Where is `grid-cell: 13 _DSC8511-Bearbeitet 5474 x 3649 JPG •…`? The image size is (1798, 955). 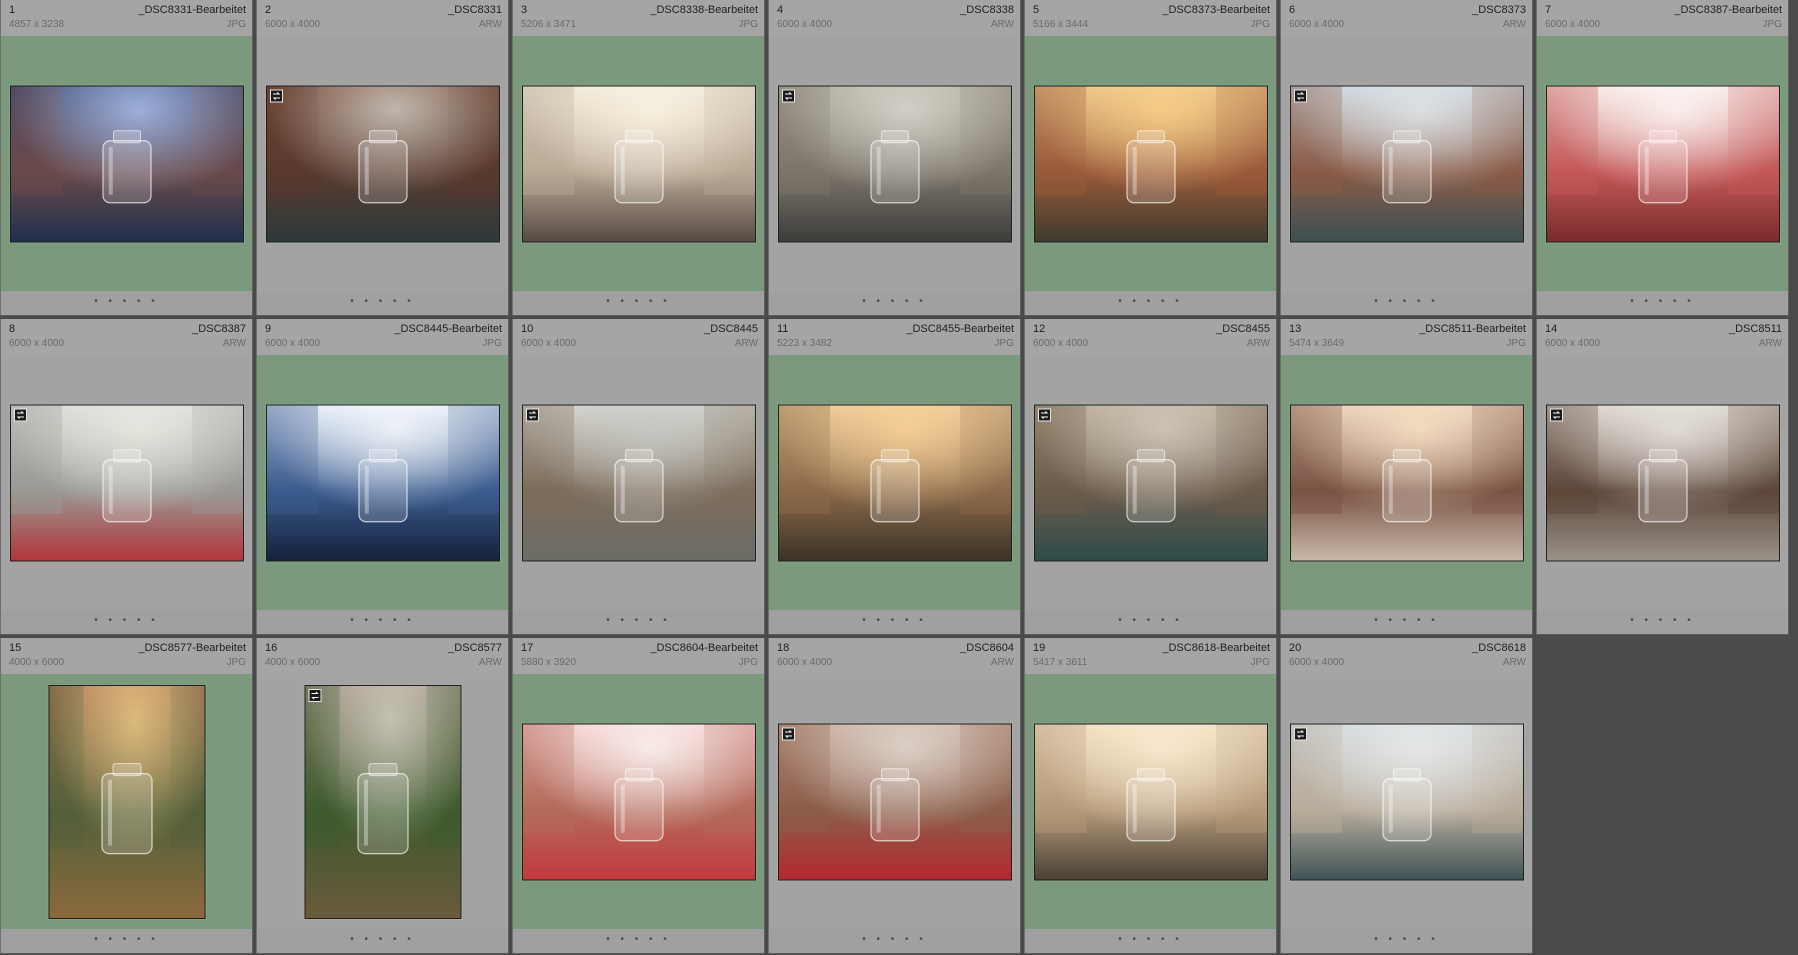
grid-cell: 13 _DSC8511-Bearbeitet 5474 x 3649 JPG •… is located at coordinates (1406, 477).